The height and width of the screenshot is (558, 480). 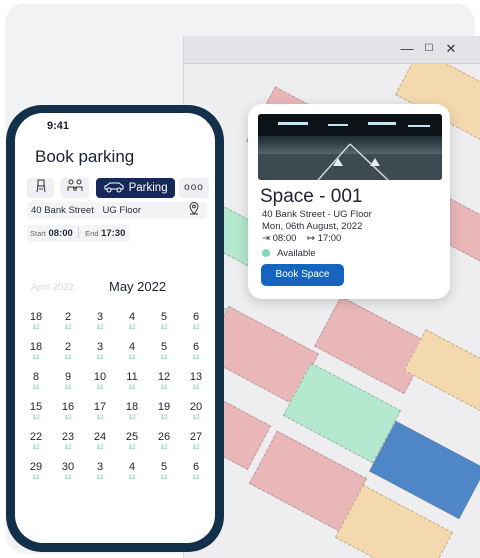 I want to click on people-icon, so click(x=75, y=186).